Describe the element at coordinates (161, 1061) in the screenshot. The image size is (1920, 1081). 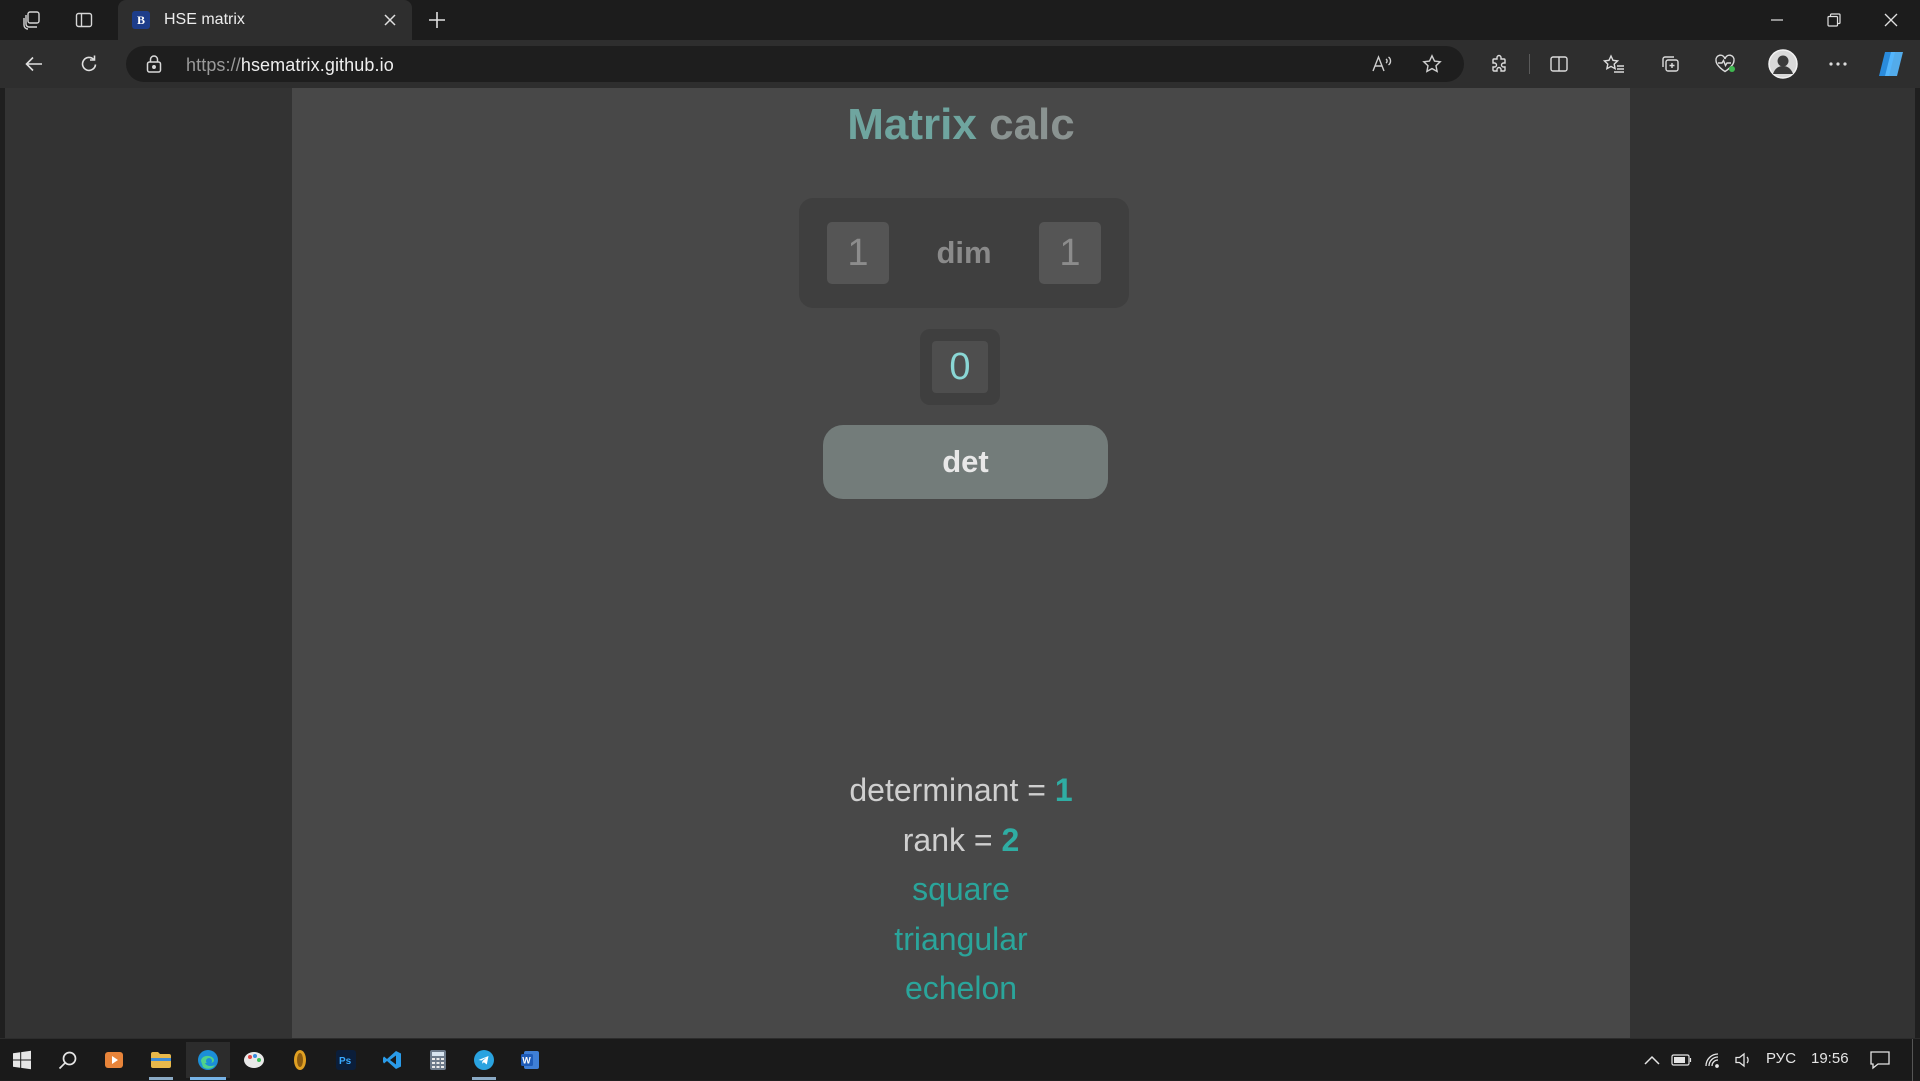
I see `file-explorer-icon` at that location.